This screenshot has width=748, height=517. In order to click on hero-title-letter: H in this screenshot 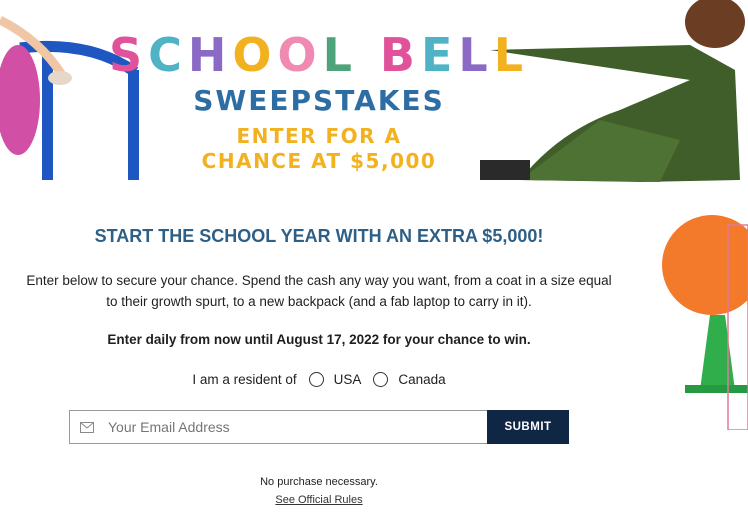, I will do `click(210, 55)`.